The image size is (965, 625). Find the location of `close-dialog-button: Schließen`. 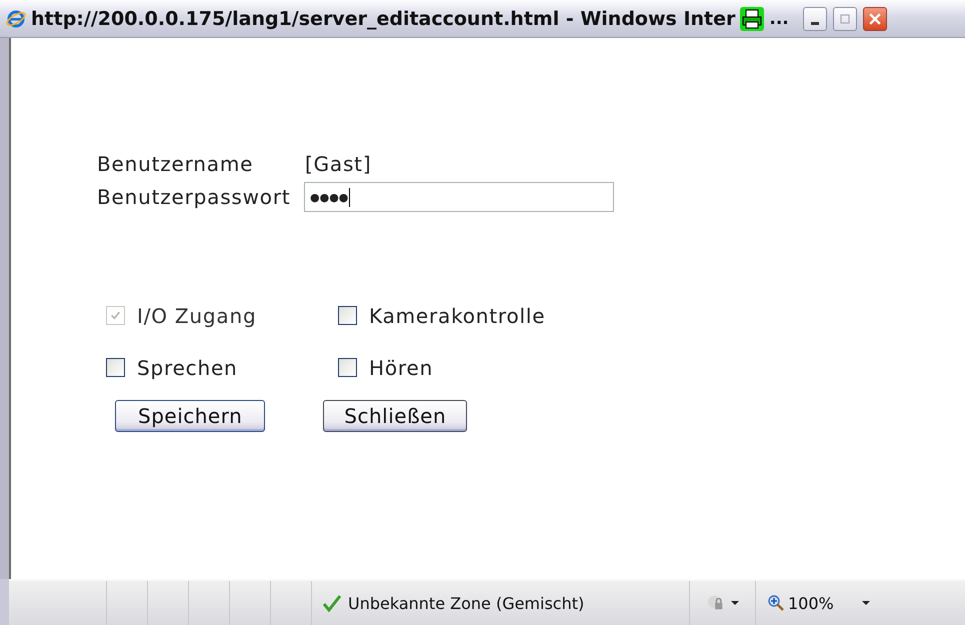

close-dialog-button: Schließen is located at coordinates (395, 416).